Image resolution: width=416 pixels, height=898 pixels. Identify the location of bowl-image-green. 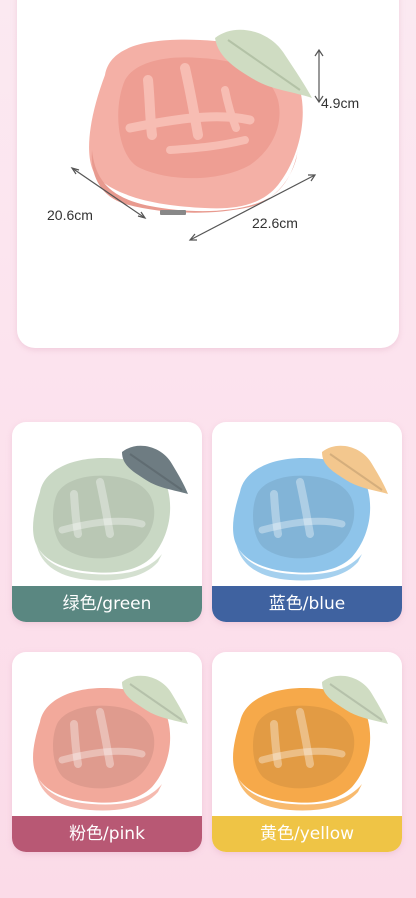
(110, 513).